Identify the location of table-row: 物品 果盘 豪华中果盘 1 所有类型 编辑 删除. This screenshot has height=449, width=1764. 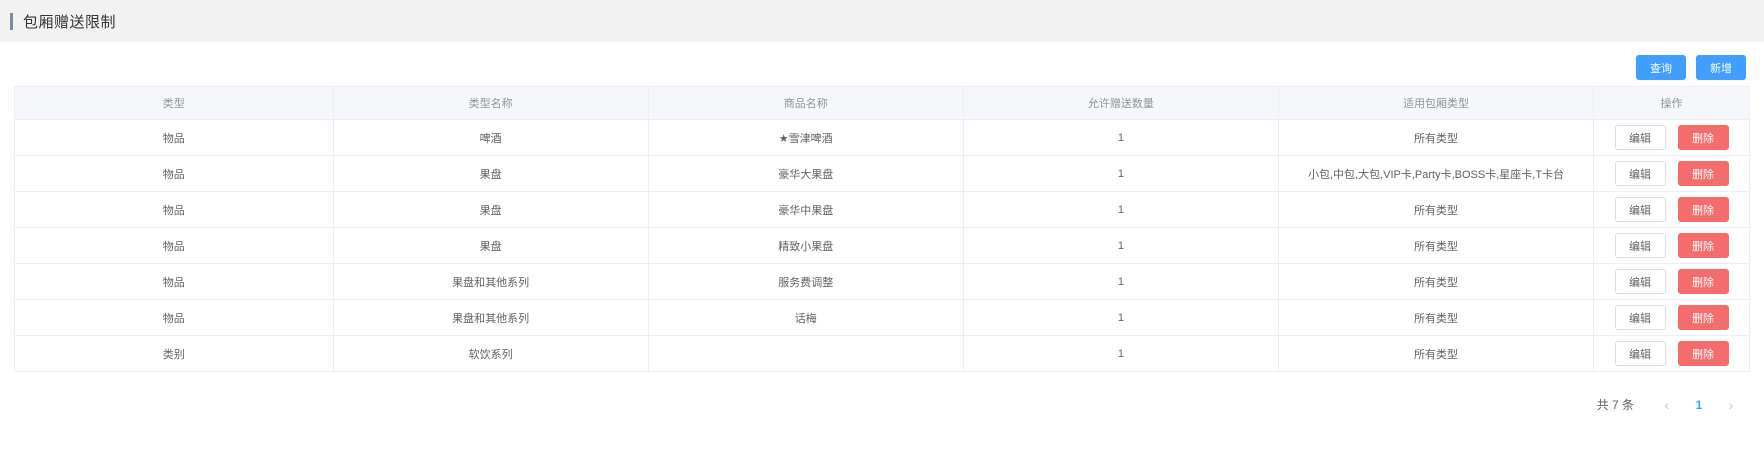
(882, 209).